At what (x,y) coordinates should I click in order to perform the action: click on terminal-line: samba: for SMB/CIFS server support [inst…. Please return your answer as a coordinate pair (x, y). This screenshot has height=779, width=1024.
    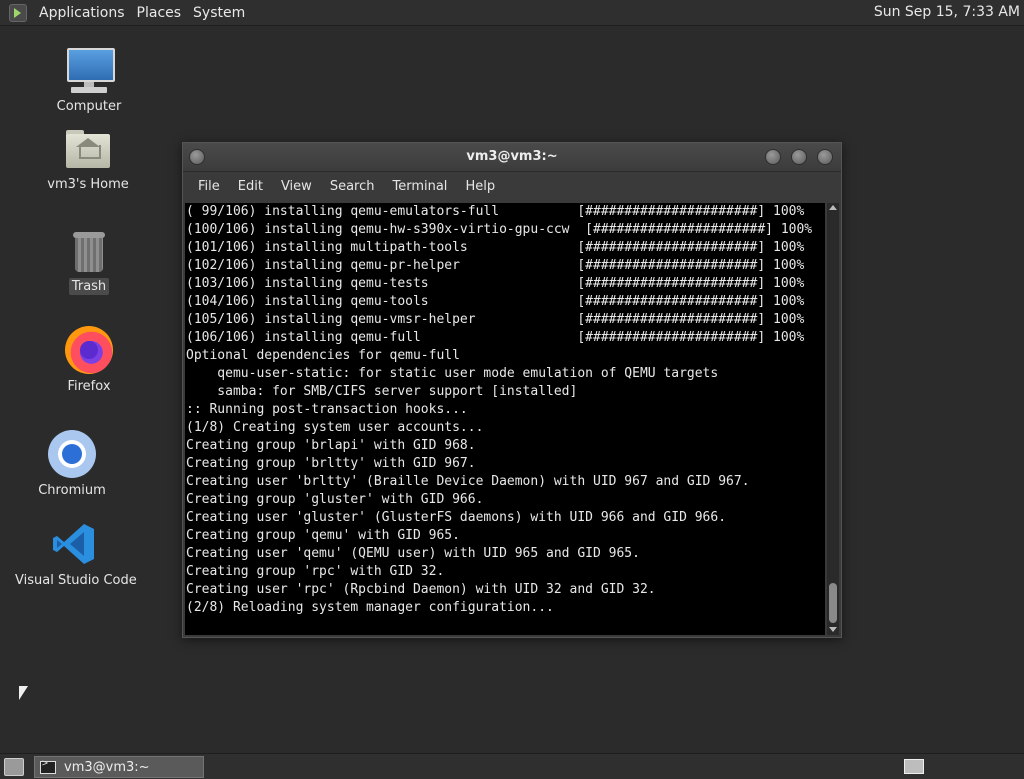
    Looking at the image, I should click on (382, 391).